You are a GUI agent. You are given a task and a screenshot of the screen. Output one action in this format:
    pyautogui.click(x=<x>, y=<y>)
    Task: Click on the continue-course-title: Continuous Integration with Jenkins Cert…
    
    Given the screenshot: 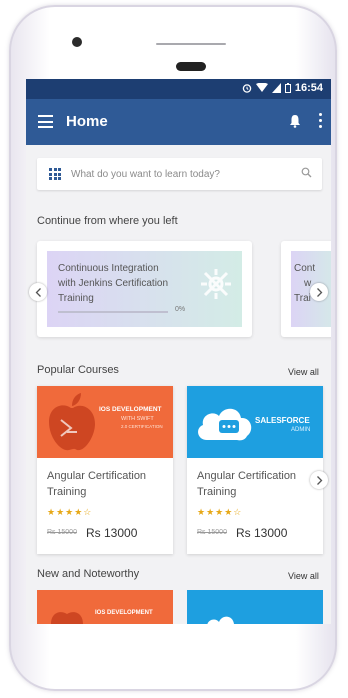 What is the action you would take?
    pyautogui.click(x=123, y=283)
    